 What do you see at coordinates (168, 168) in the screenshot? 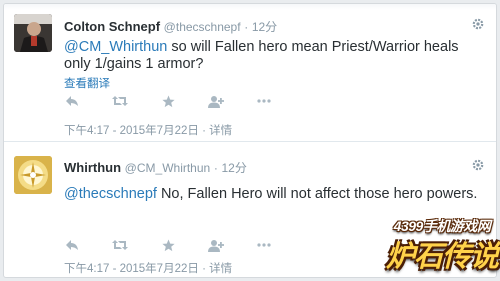
I see `author-handle: @CM_Whirthun` at bounding box center [168, 168].